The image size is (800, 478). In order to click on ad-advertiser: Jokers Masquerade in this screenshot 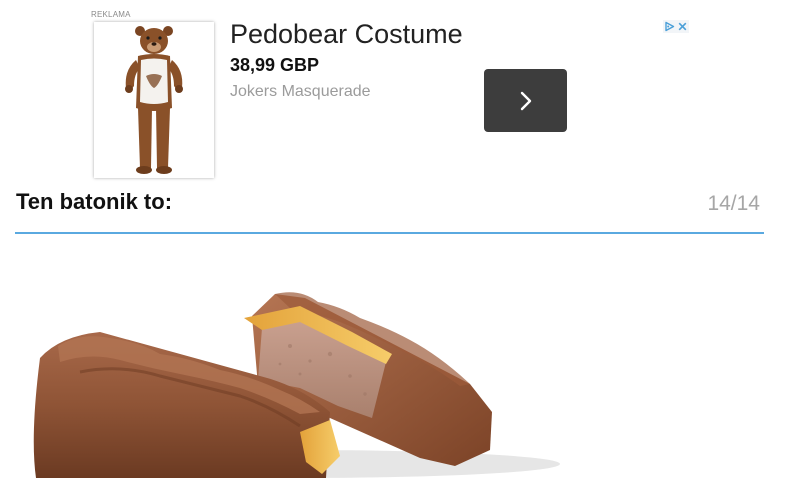, I will do `click(300, 91)`.